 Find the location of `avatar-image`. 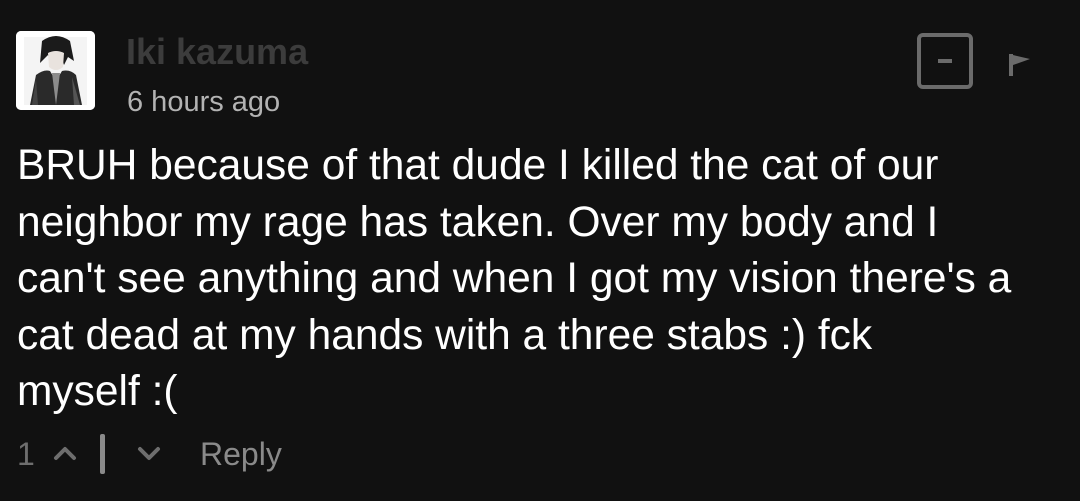

avatar-image is located at coordinates (55, 70).